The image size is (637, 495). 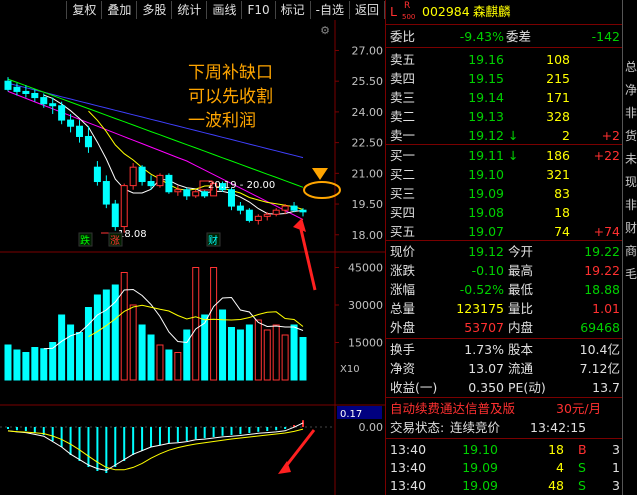 What do you see at coordinates (403, 289) in the screenshot?
I see `stat-label: 涨幅` at bounding box center [403, 289].